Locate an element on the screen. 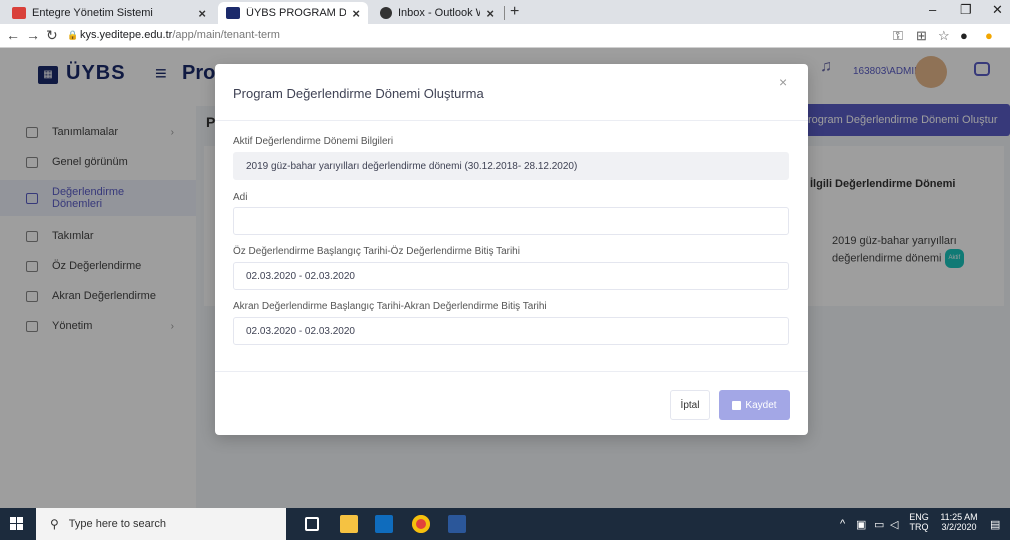 The width and height of the screenshot is (1010, 540). window-close-icon: ✕ is located at coordinates (997, 10).